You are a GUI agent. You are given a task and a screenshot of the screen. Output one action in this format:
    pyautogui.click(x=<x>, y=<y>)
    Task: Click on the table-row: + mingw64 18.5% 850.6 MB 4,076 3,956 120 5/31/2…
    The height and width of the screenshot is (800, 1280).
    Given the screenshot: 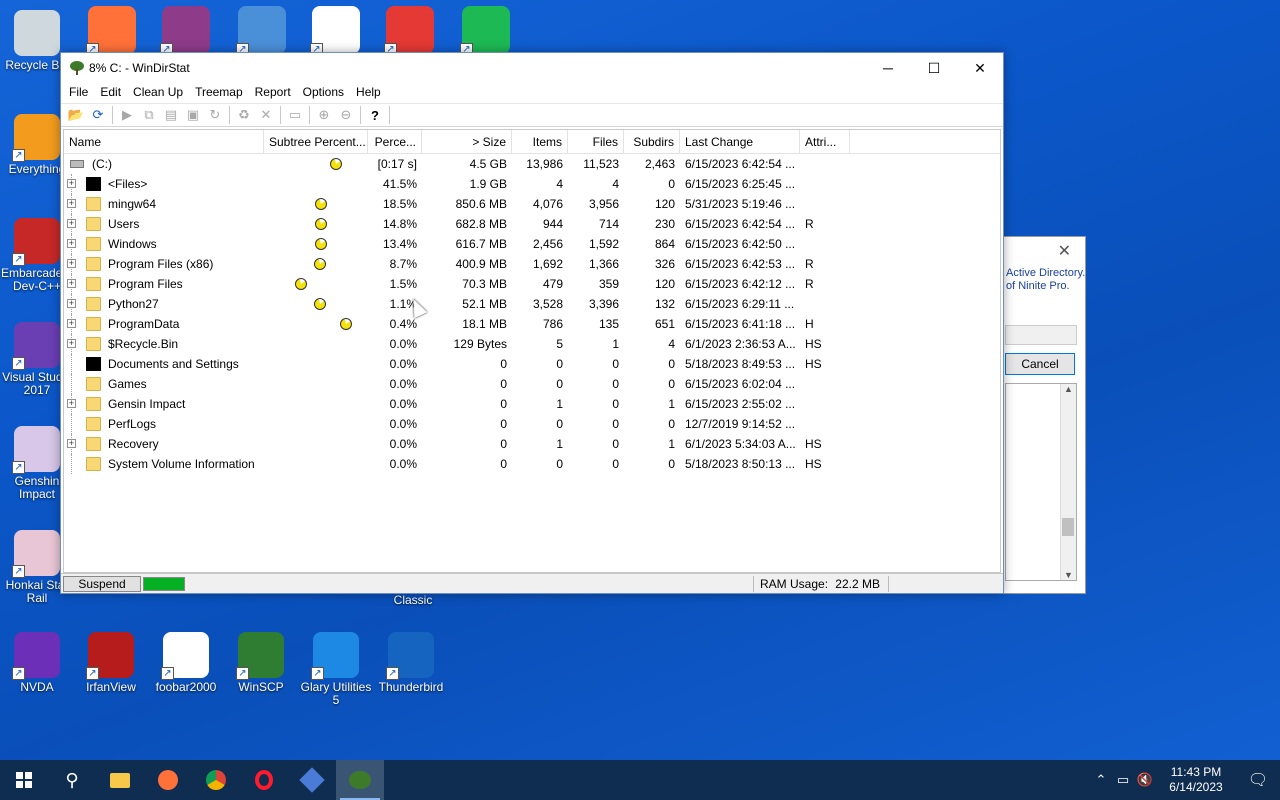 What is the action you would take?
    pyautogui.click(x=532, y=204)
    